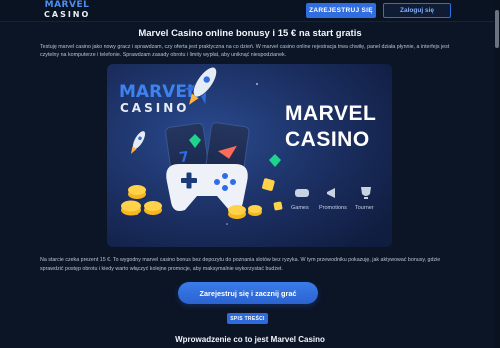  What do you see at coordinates (302, 193) in the screenshot?
I see `games-icon` at bounding box center [302, 193].